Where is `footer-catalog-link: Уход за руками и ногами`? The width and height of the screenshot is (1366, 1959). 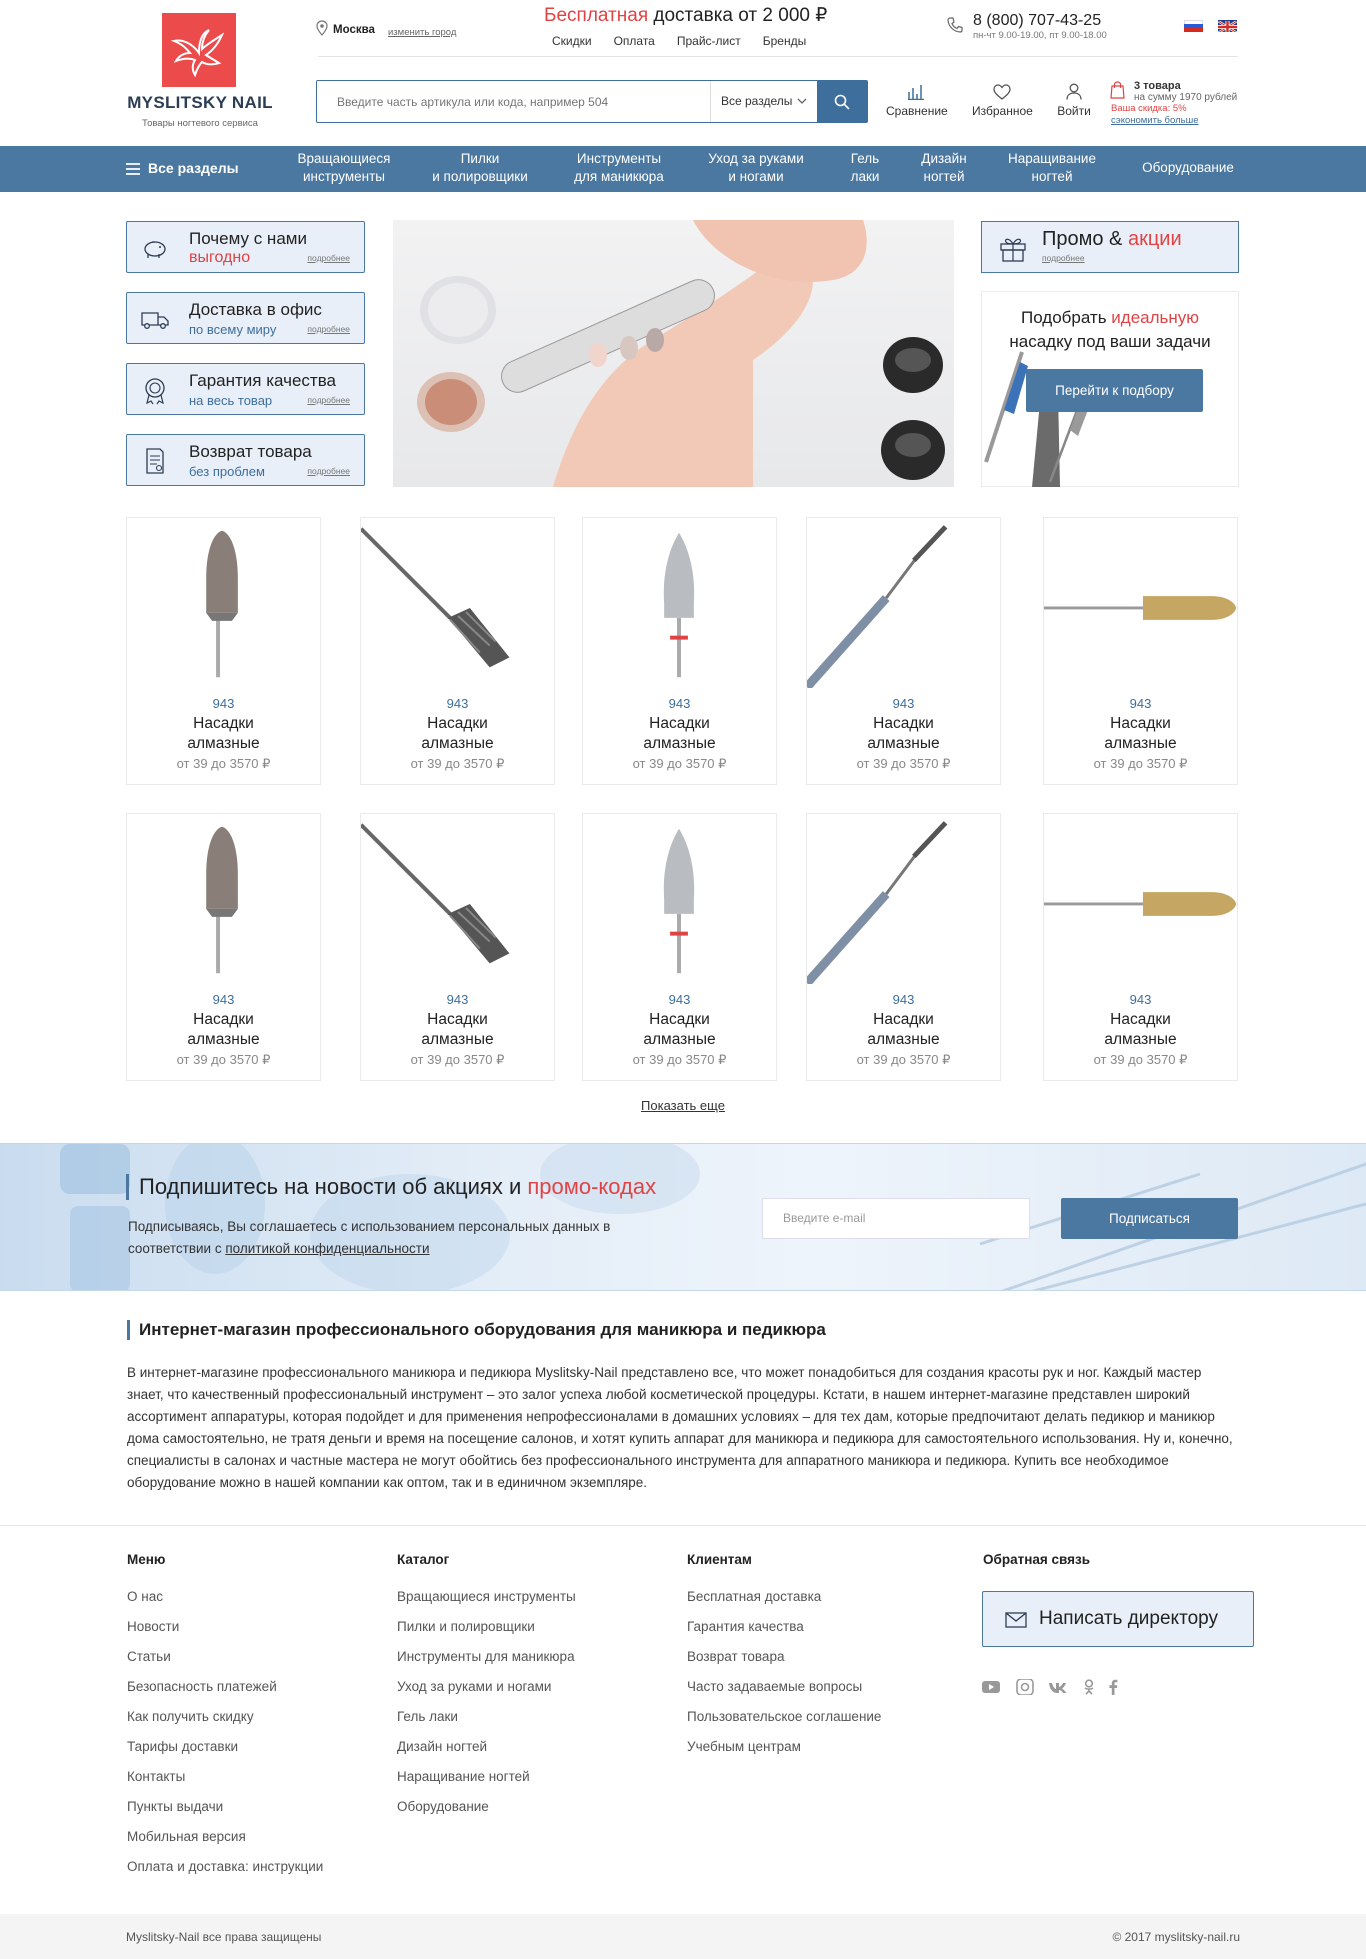
footer-catalog-link: Уход за руками и ногами is located at coordinates (486, 1694).